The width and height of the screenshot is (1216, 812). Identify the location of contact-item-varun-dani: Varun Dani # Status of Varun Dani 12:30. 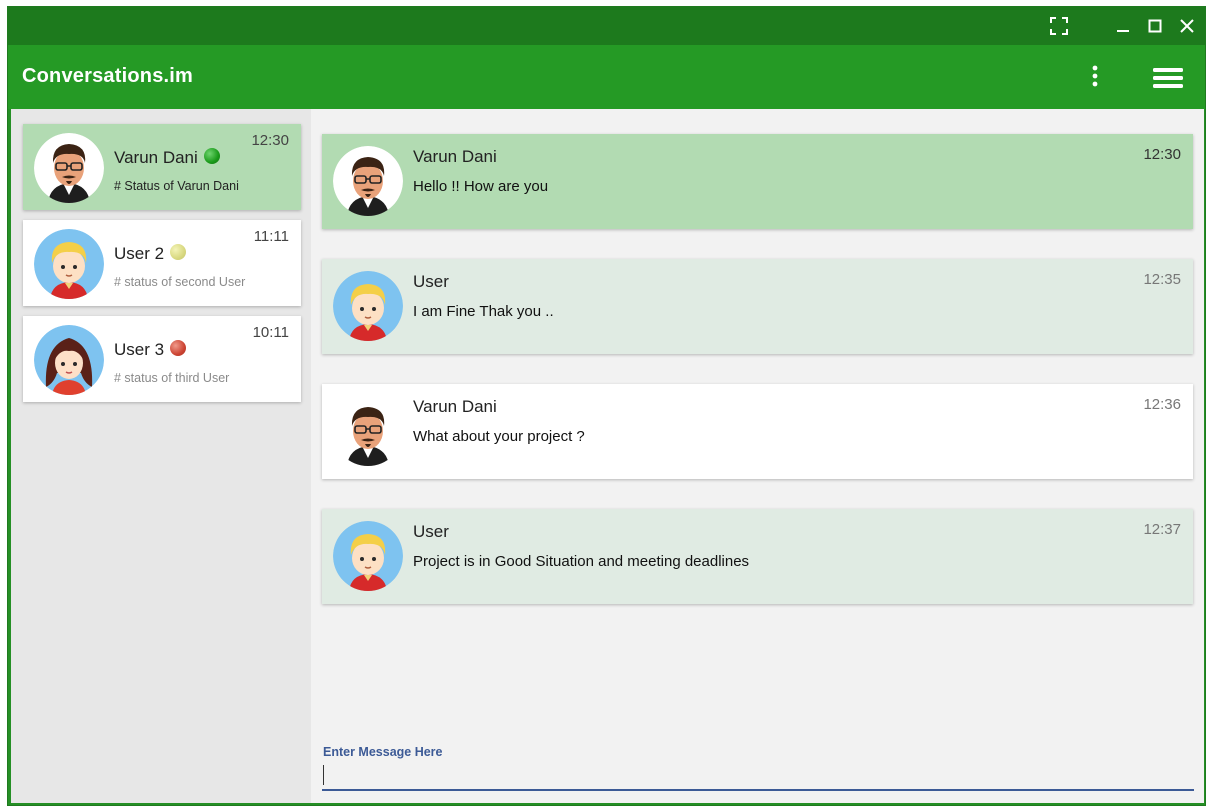
(162, 167).